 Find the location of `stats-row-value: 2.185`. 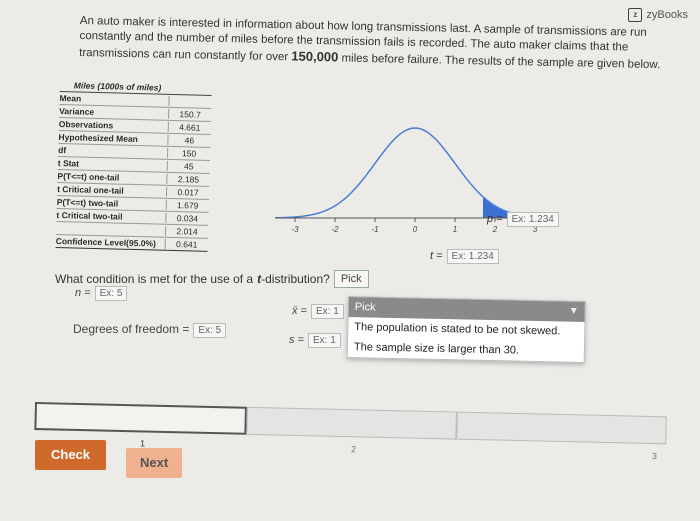

stats-row-value: 2.185 is located at coordinates (188, 179).